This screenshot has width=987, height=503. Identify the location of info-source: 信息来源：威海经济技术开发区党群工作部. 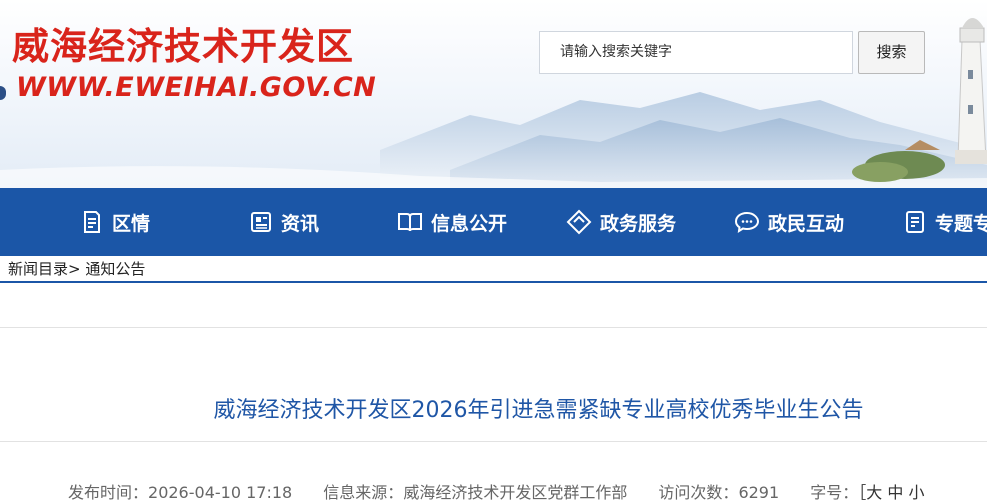
(475, 492).